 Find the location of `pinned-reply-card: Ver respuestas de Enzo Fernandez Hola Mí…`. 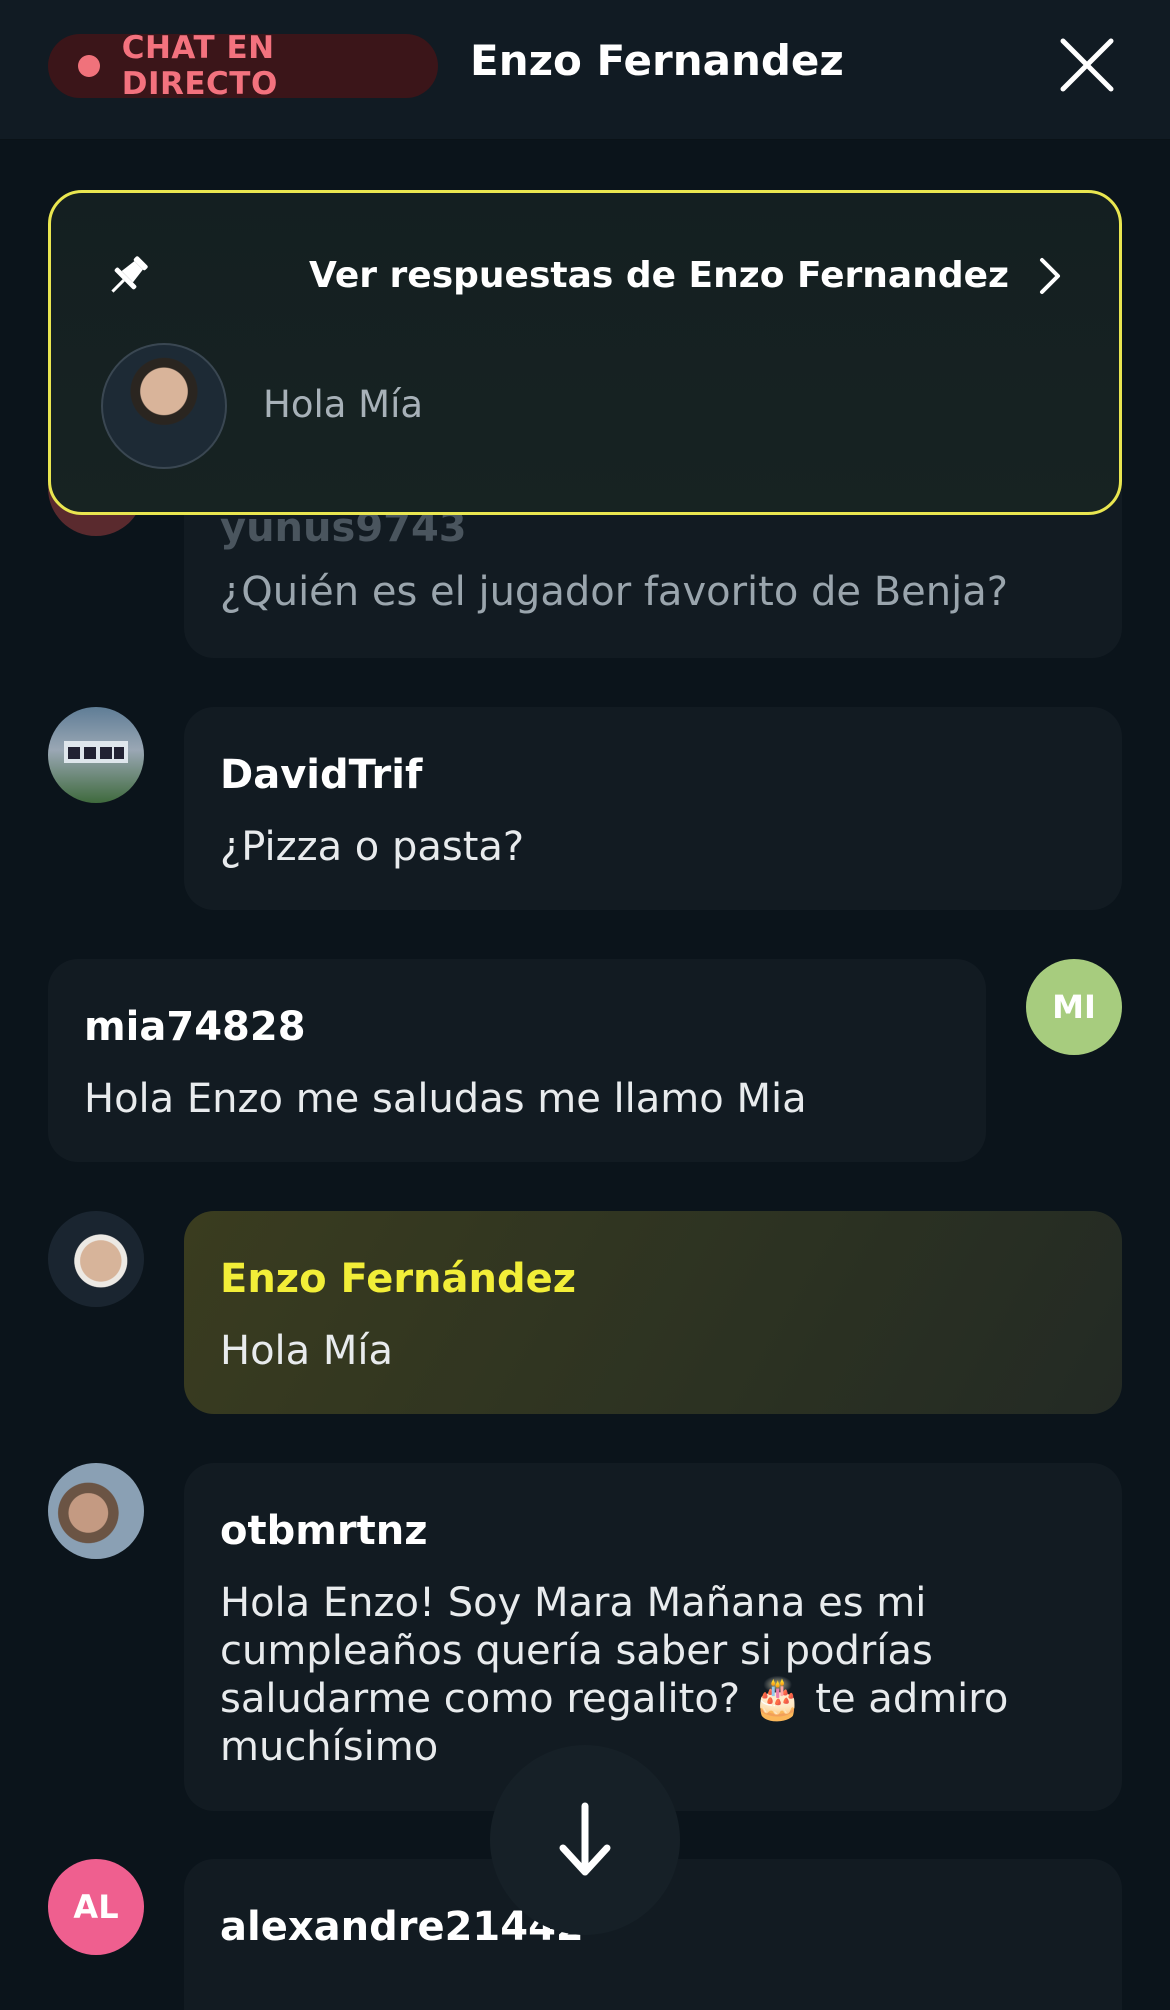

pinned-reply-card: Ver respuestas de Enzo Fernandez Hola Mí… is located at coordinates (585, 352).